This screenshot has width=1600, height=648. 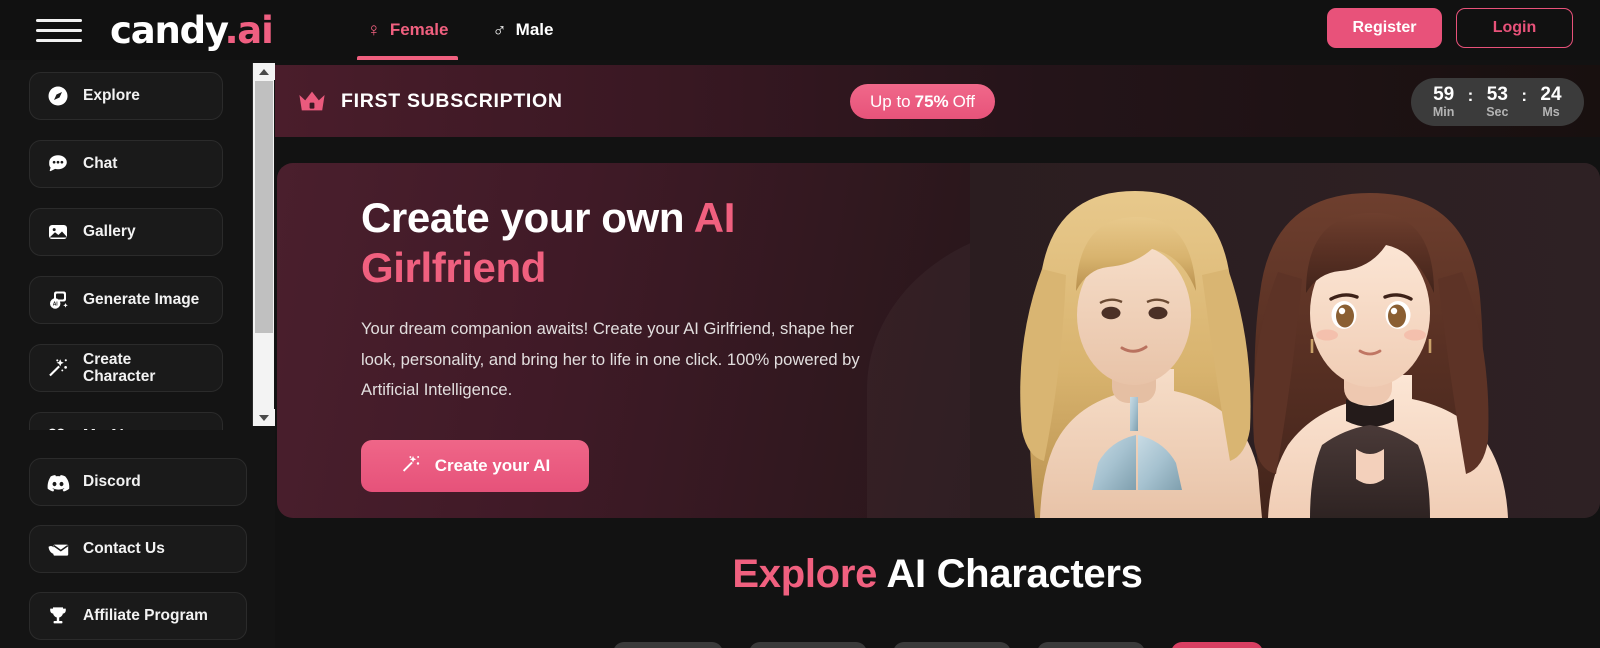 I want to click on timer-seconds-label: Sec, so click(x=1497, y=111).